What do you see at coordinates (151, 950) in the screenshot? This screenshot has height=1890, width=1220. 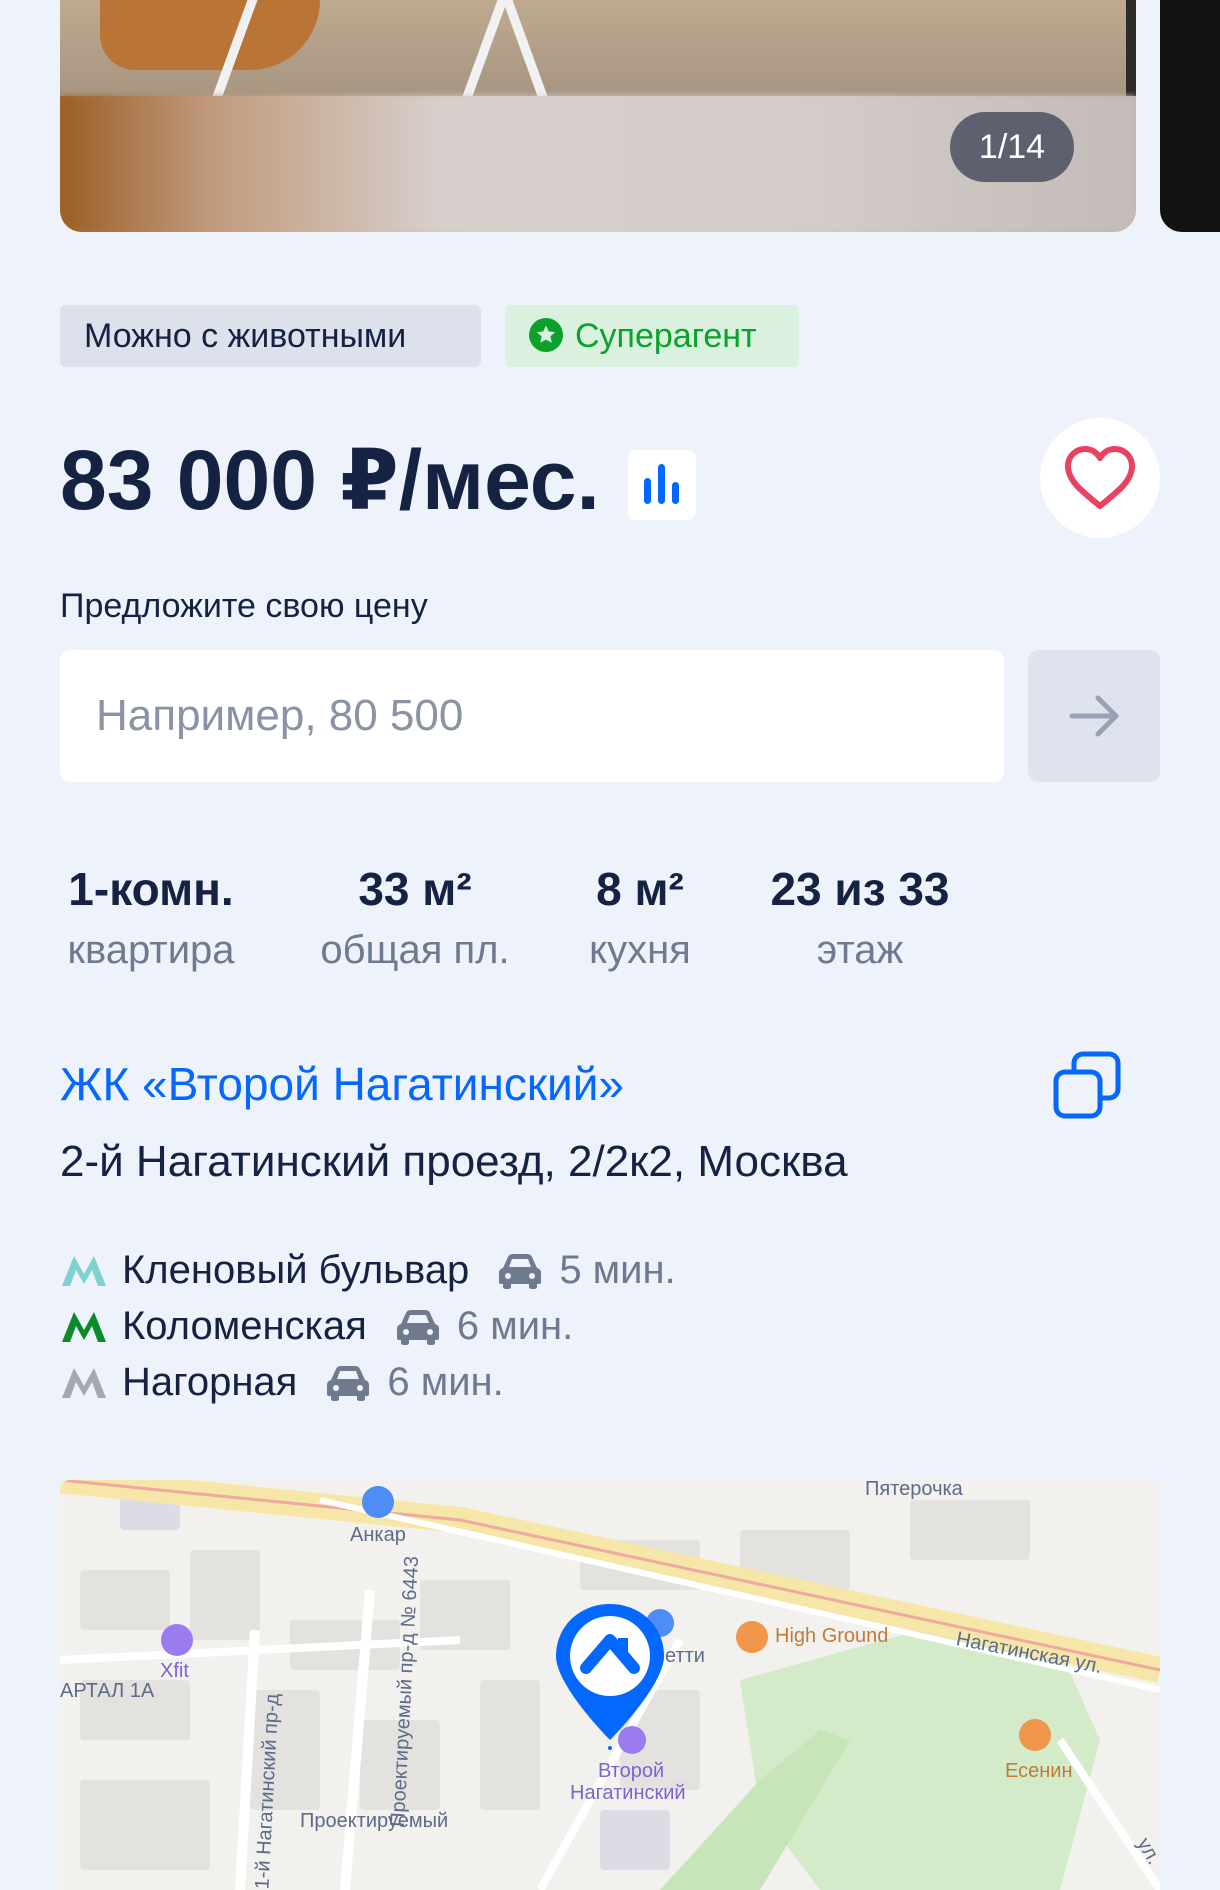 I see `spec-label: квартира` at bounding box center [151, 950].